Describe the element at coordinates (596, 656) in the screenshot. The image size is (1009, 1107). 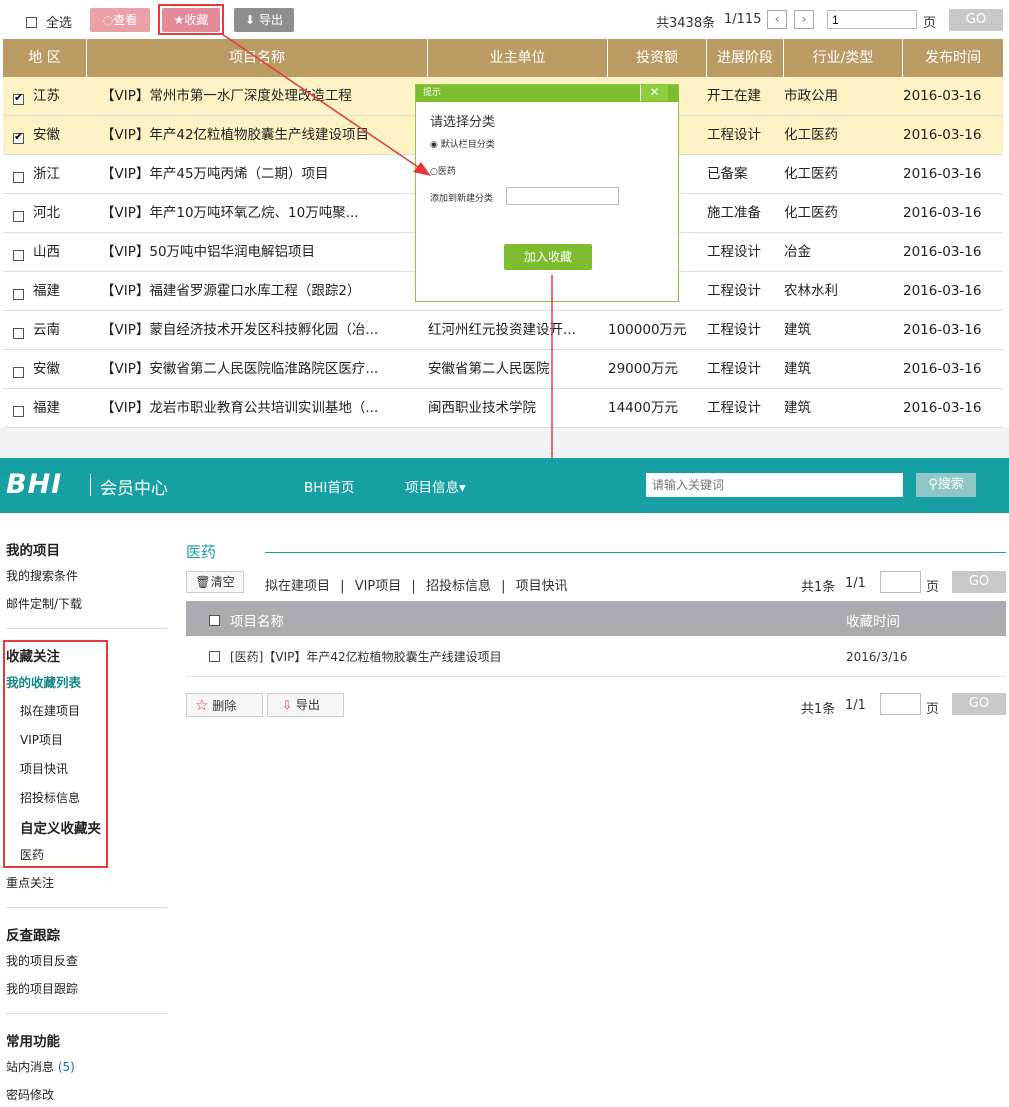
I see `fav-table-row: [医药]【VIP】年产42亿粒植物胶囊生产线建设项目 2016/3/16` at that location.